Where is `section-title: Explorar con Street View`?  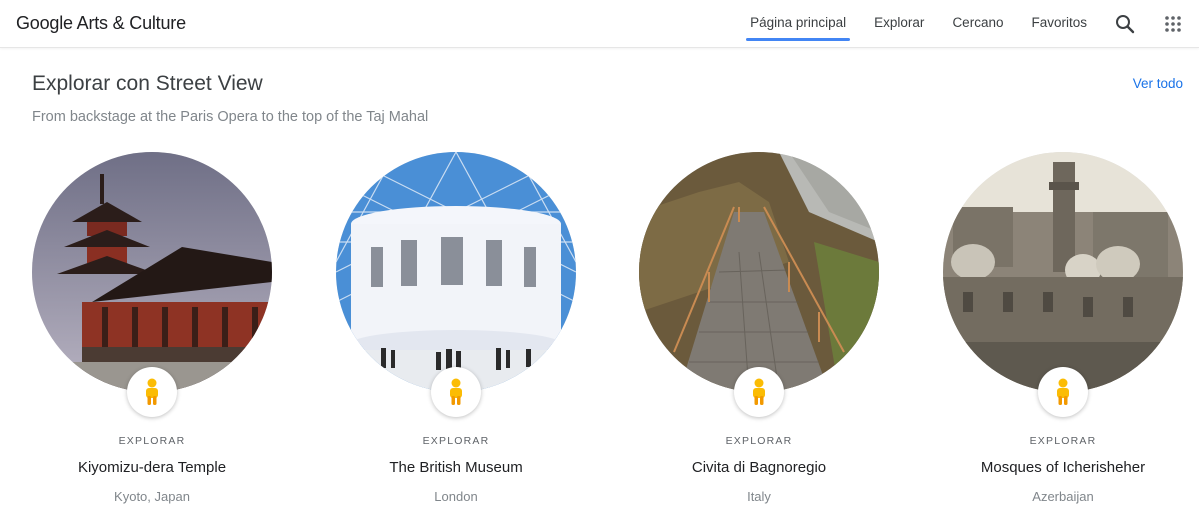 section-title: Explorar con Street View is located at coordinates (147, 83).